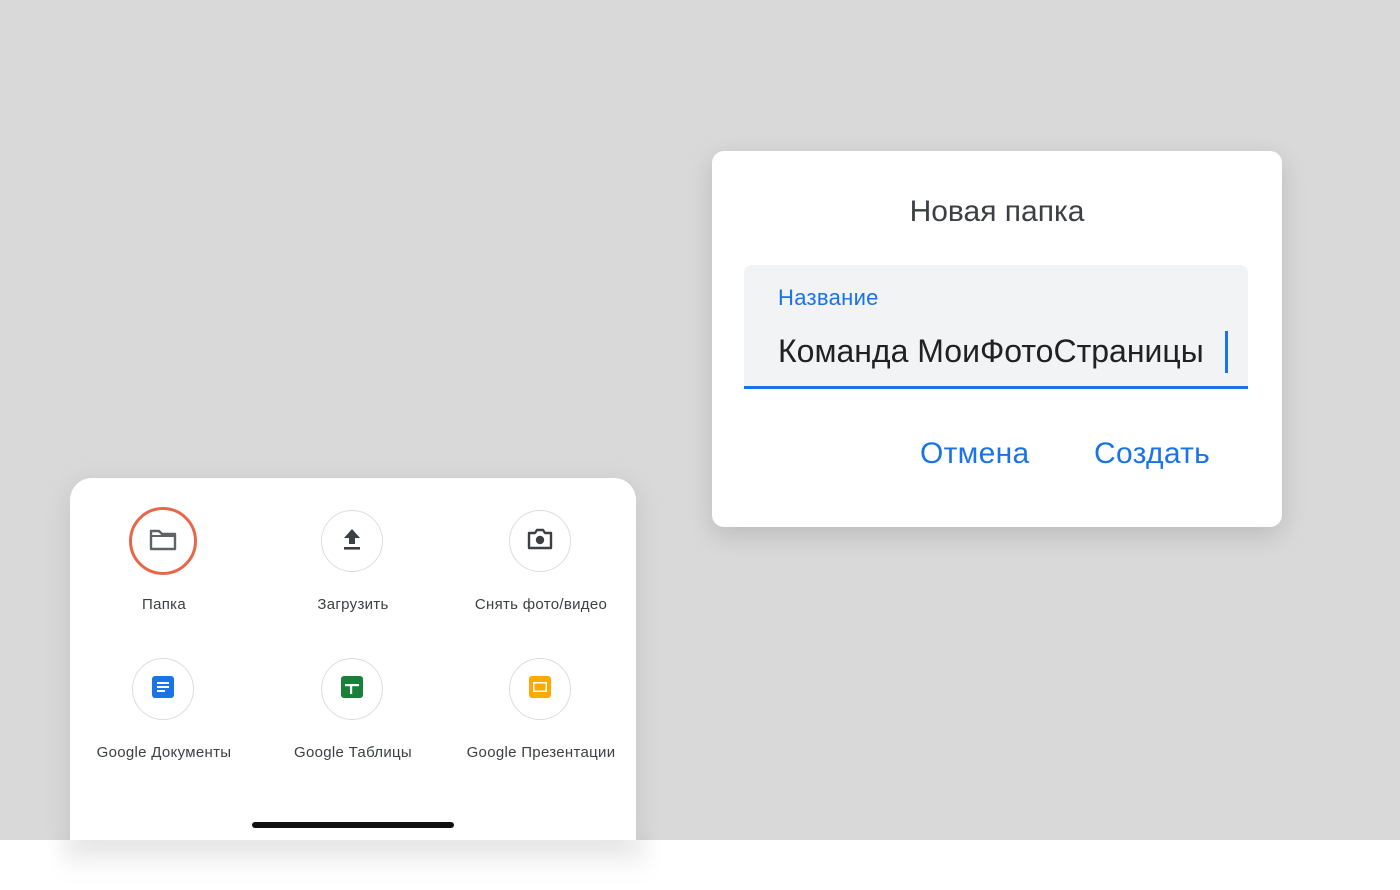  I want to click on upload-button, so click(352, 541).